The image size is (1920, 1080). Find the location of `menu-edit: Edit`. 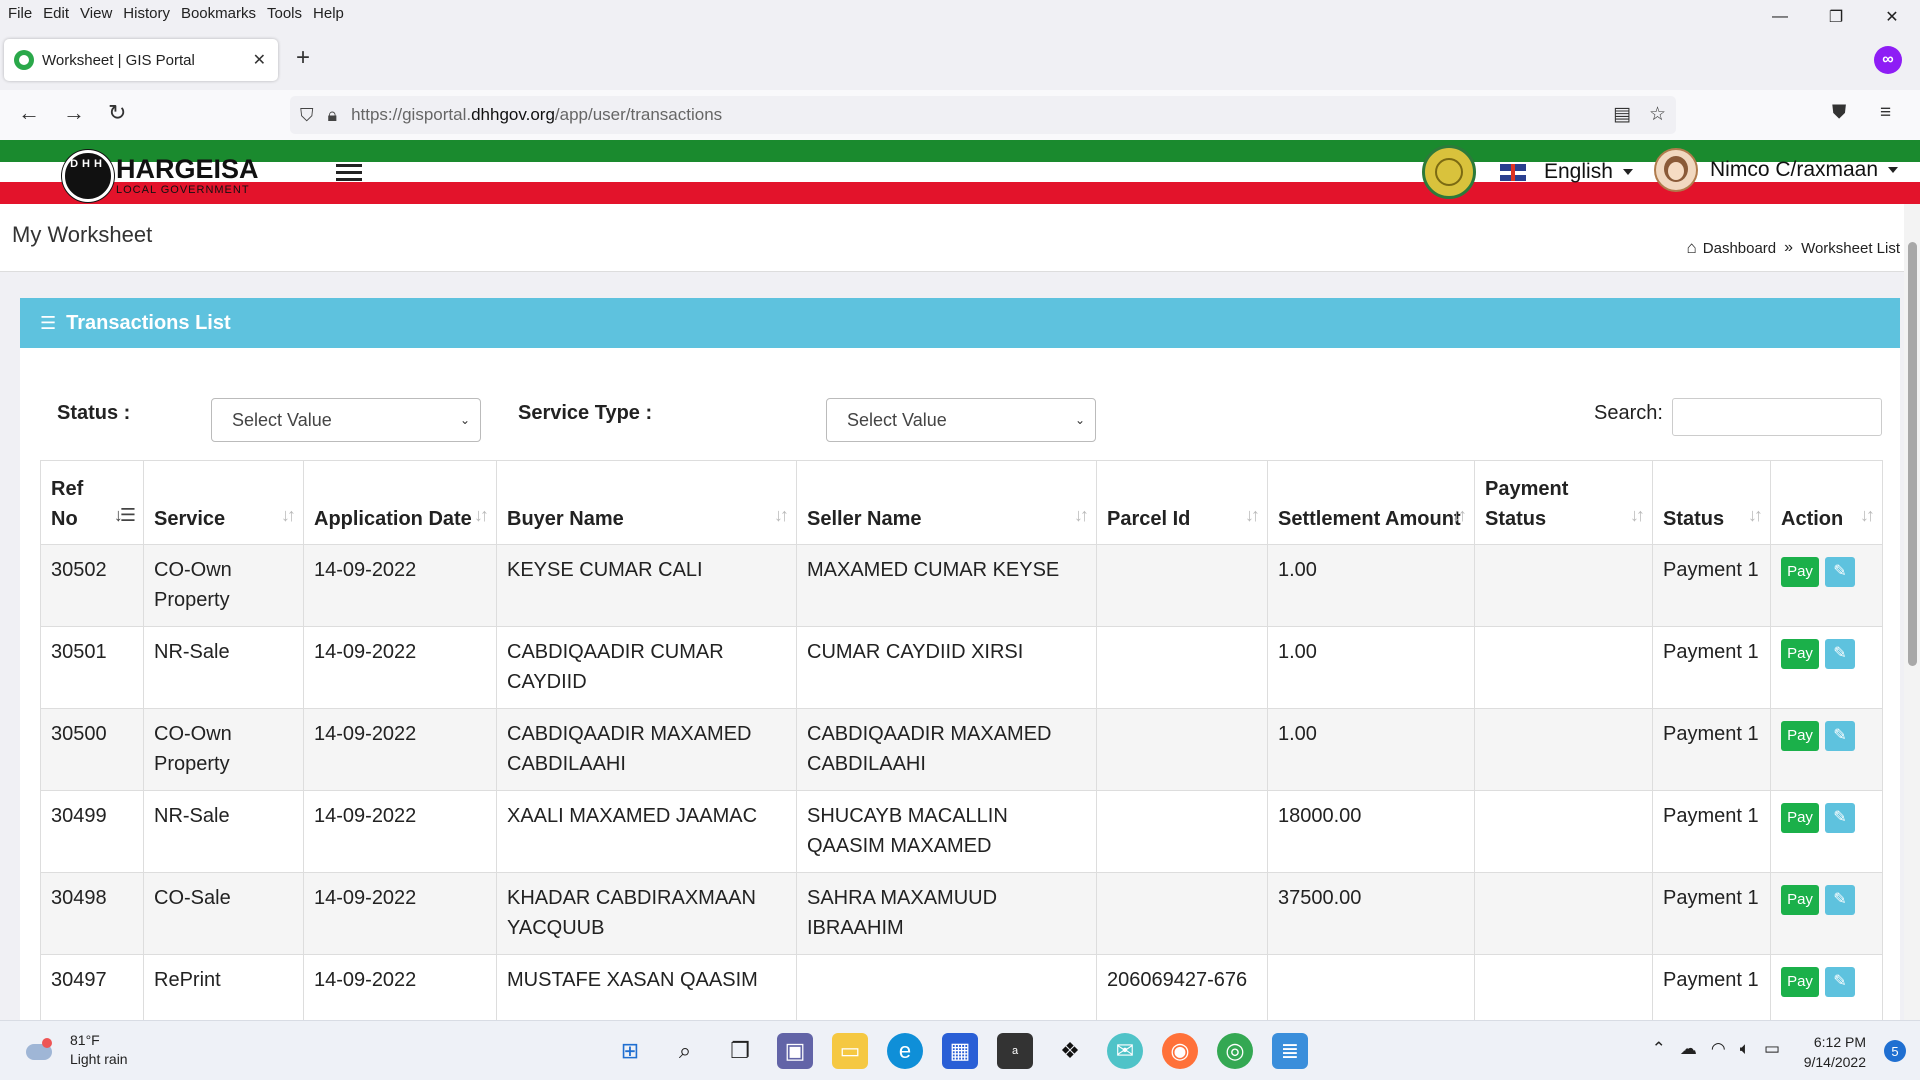

menu-edit: Edit is located at coordinates (56, 13).